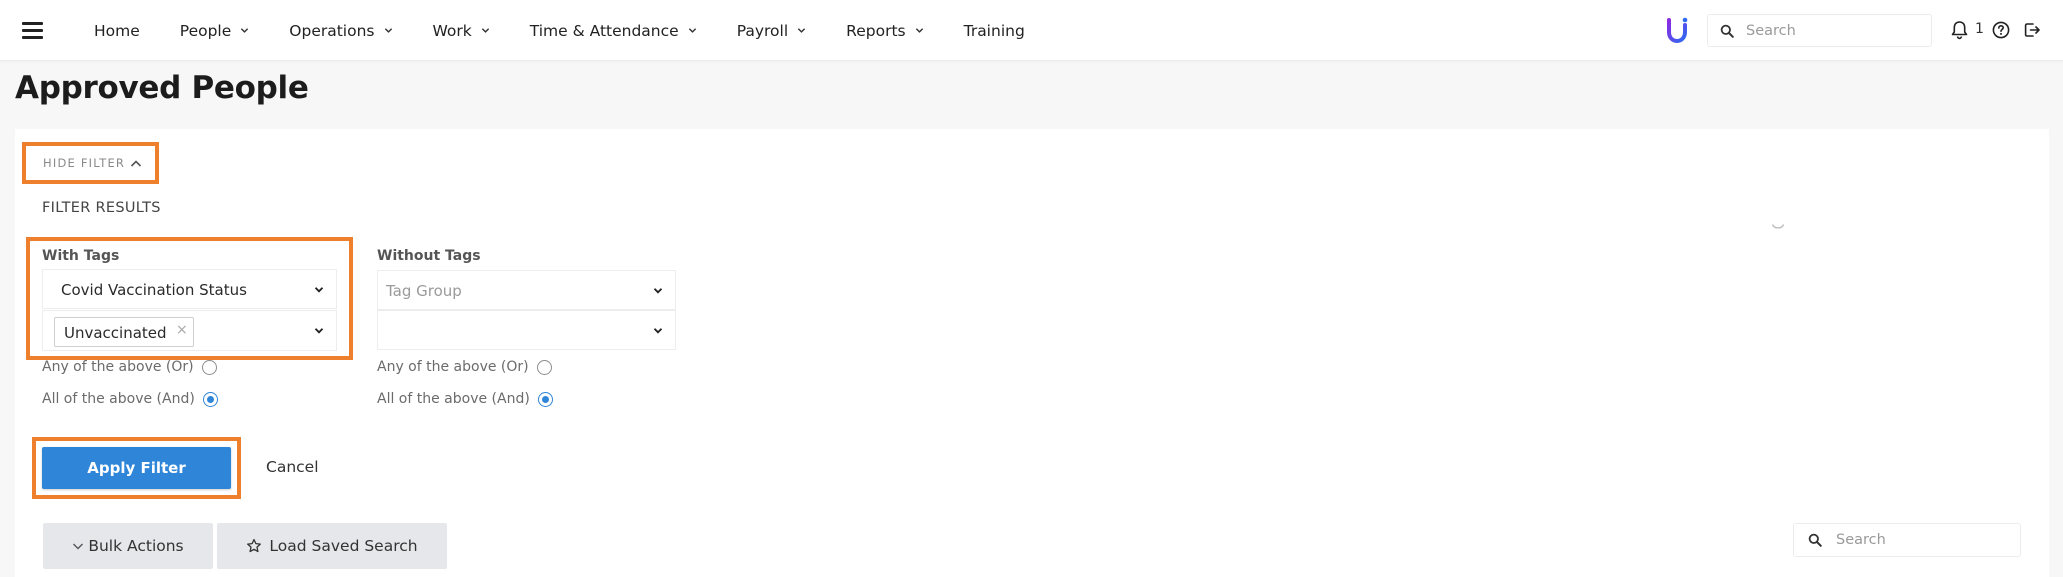  Describe the element at coordinates (292, 467) in the screenshot. I see `cancel-button: Cancel` at that location.